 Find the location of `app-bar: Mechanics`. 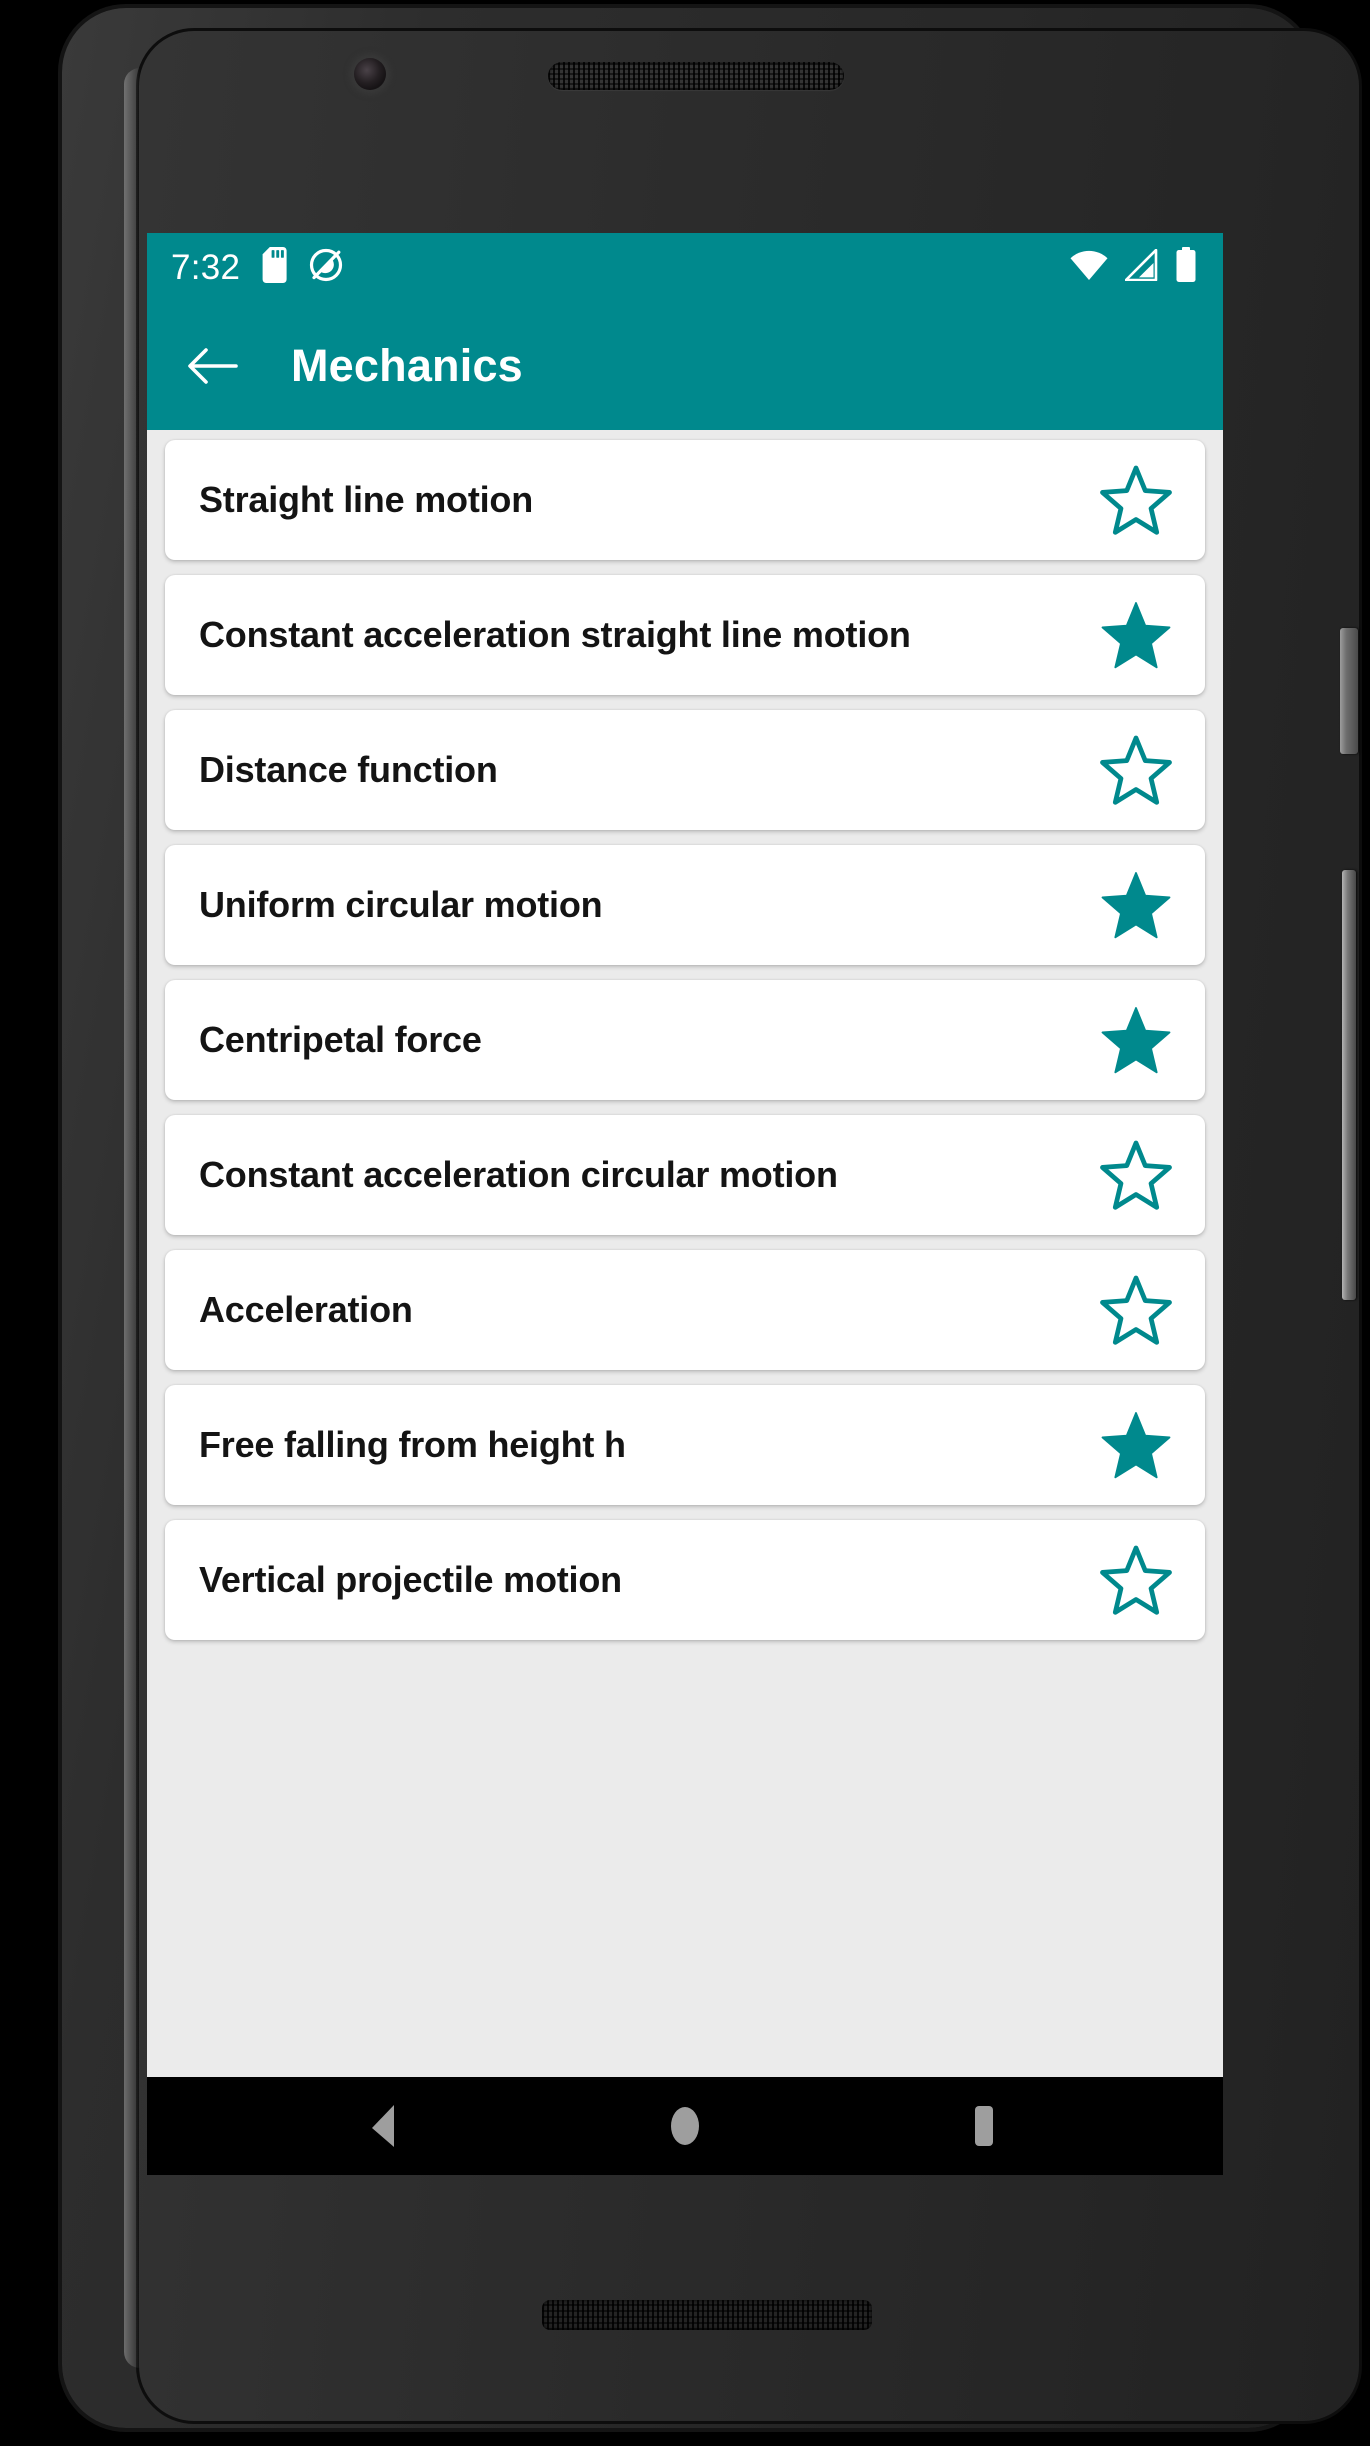

app-bar: Mechanics is located at coordinates (685, 365).